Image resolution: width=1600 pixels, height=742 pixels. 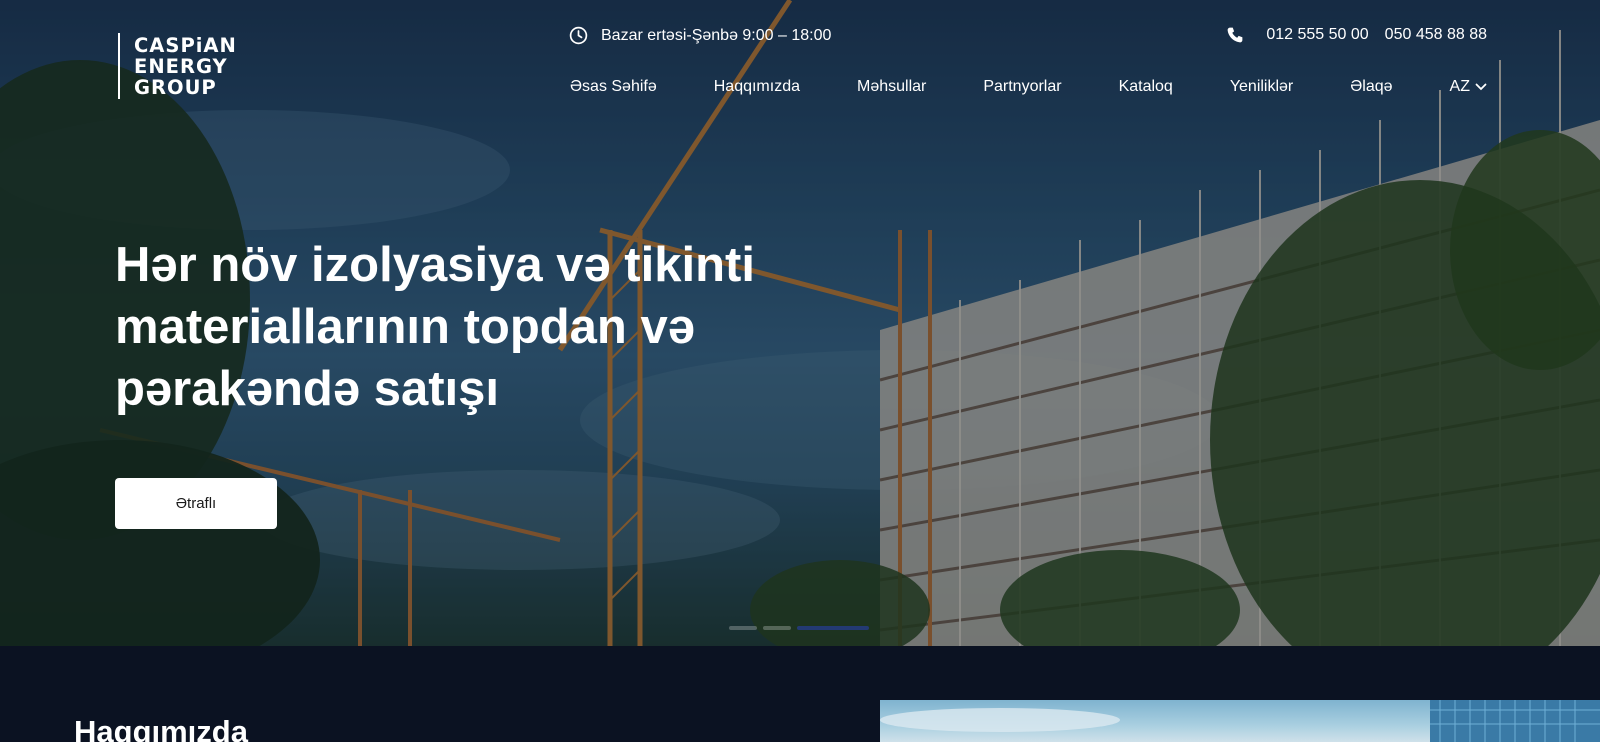 I want to click on phone-icon, so click(x=1235, y=35).